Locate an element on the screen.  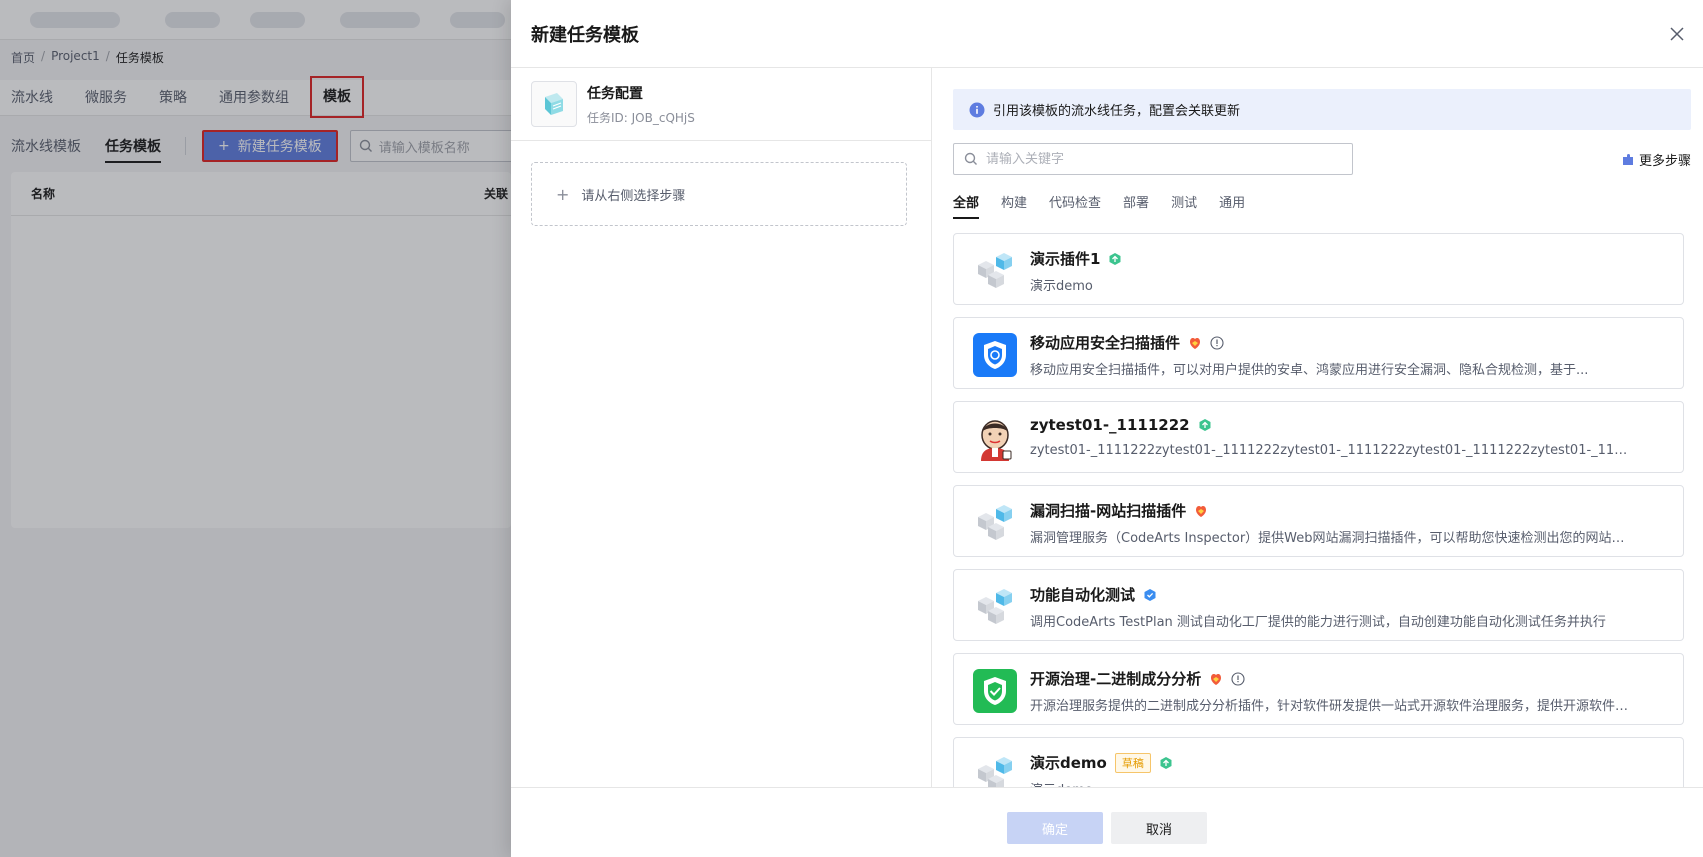
tab-category-build: 构建 is located at coordinates (1014, 205).